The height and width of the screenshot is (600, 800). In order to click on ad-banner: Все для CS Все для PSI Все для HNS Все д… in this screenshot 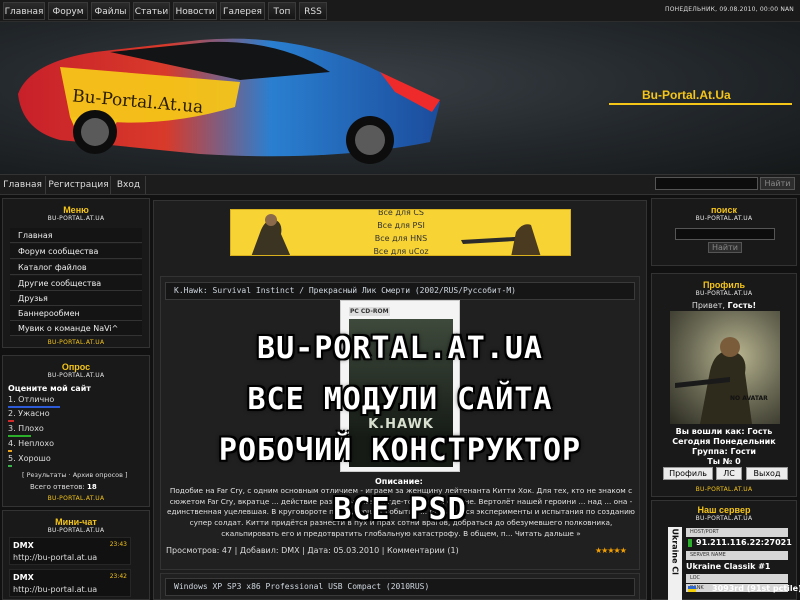, I will do `click(400, 232)`.